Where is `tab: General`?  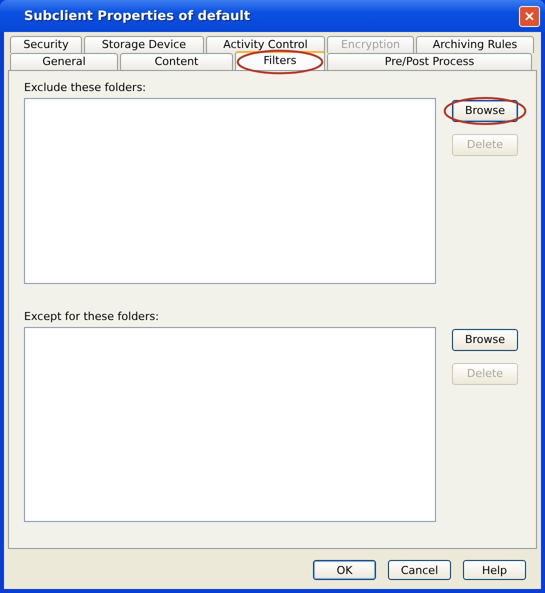
tab: General is located at coordinates (64, 61).